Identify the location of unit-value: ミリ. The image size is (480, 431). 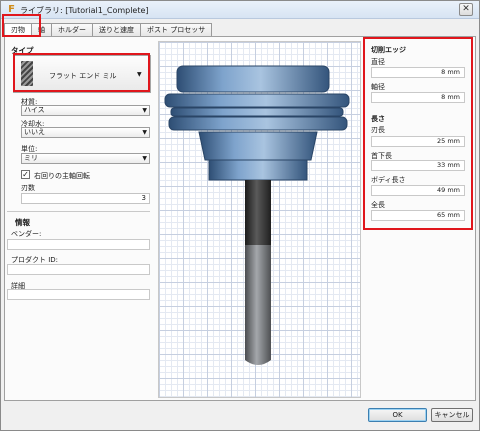
(31, 158).